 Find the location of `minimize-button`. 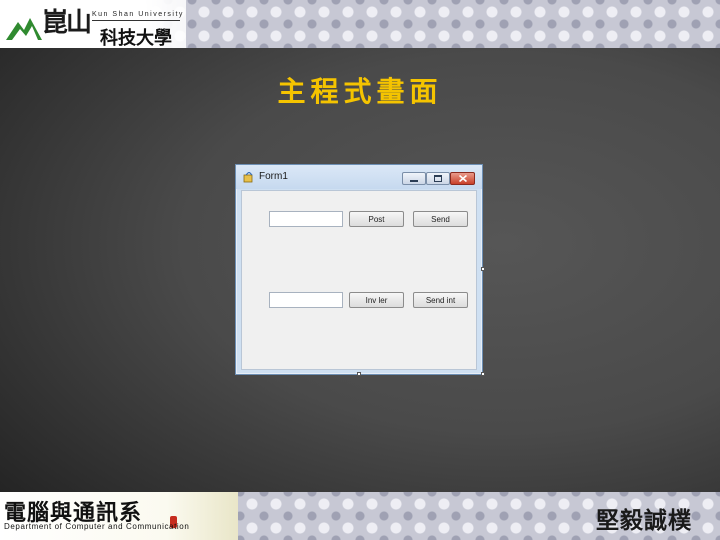

minimize-button is located at coordinates (414, 178).